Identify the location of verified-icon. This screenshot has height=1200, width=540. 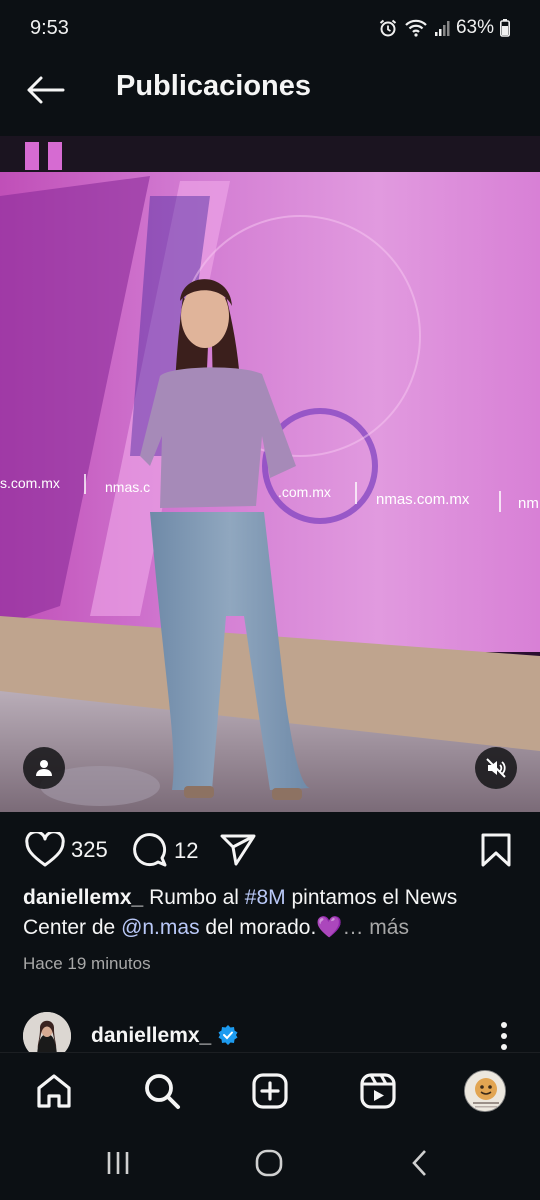
(228, 1035).